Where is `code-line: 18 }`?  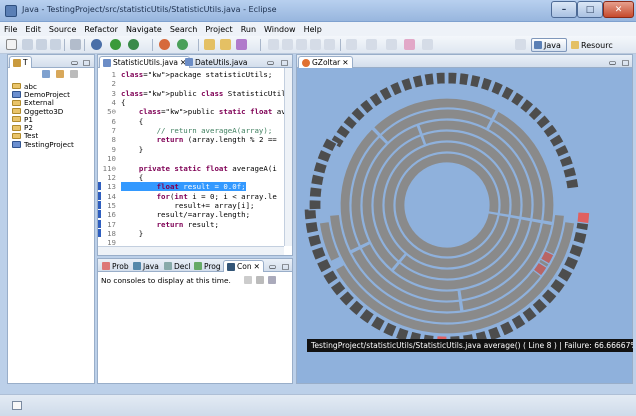 code-line: 18 } is located at coordinates (191, 233).